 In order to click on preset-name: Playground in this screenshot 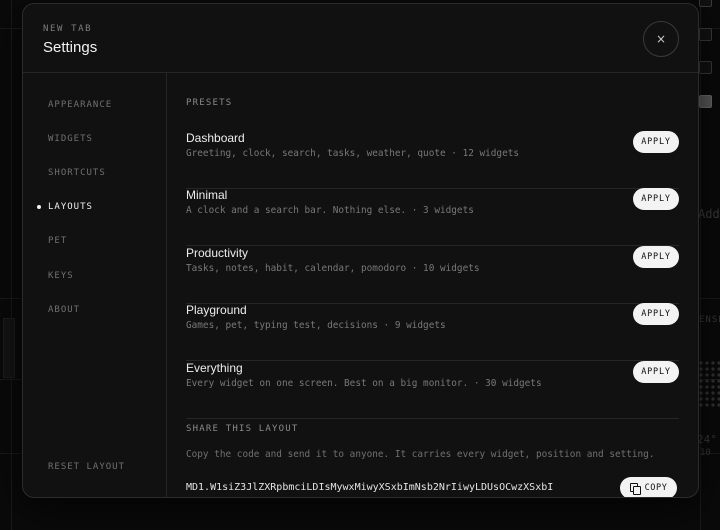, I will do `click(216, 310)`.